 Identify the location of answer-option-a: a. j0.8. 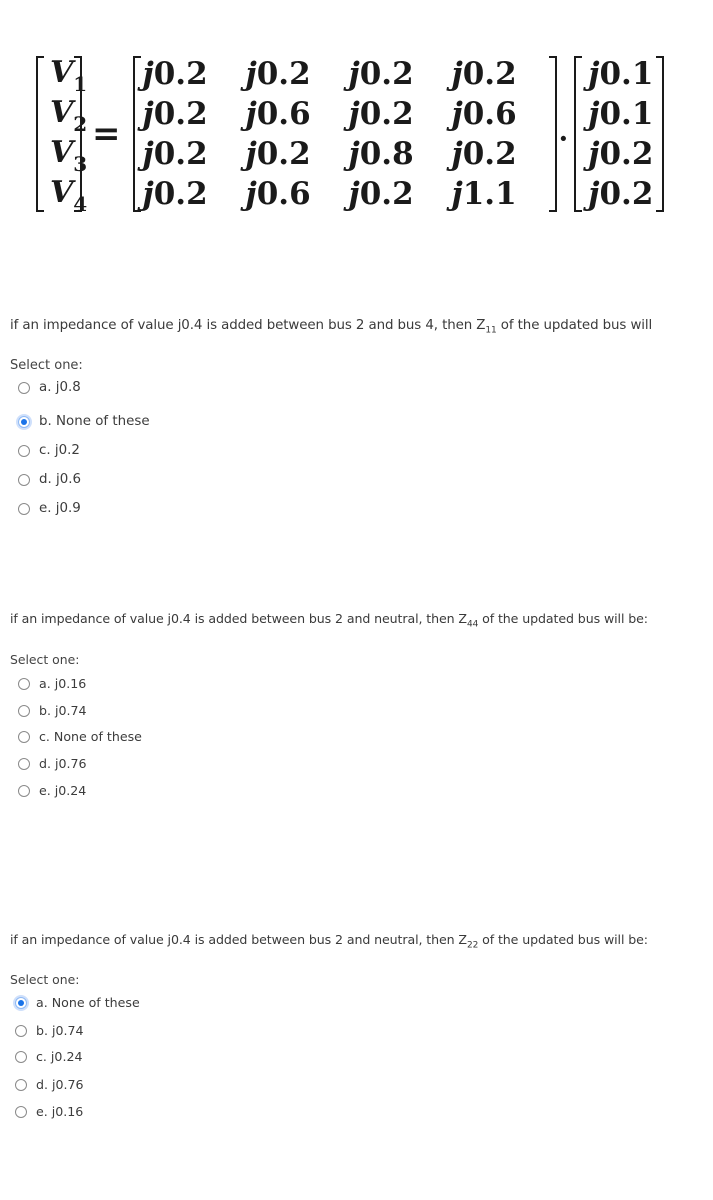
(49, 387).